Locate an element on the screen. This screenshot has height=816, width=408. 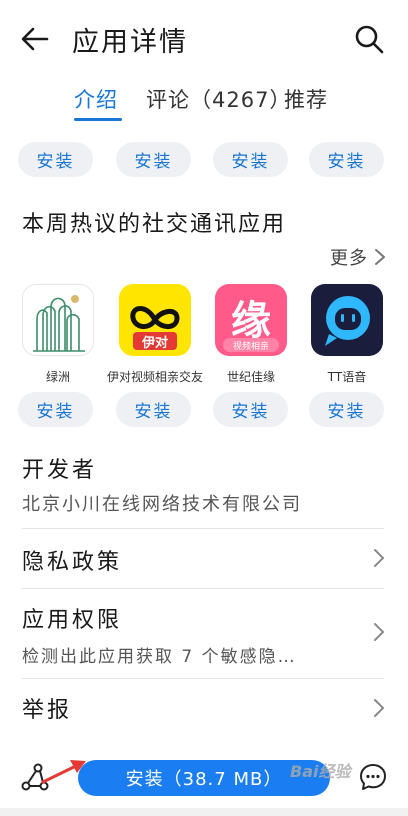
app-name: 世纪佳缘 is located at coordinates (250, 377).